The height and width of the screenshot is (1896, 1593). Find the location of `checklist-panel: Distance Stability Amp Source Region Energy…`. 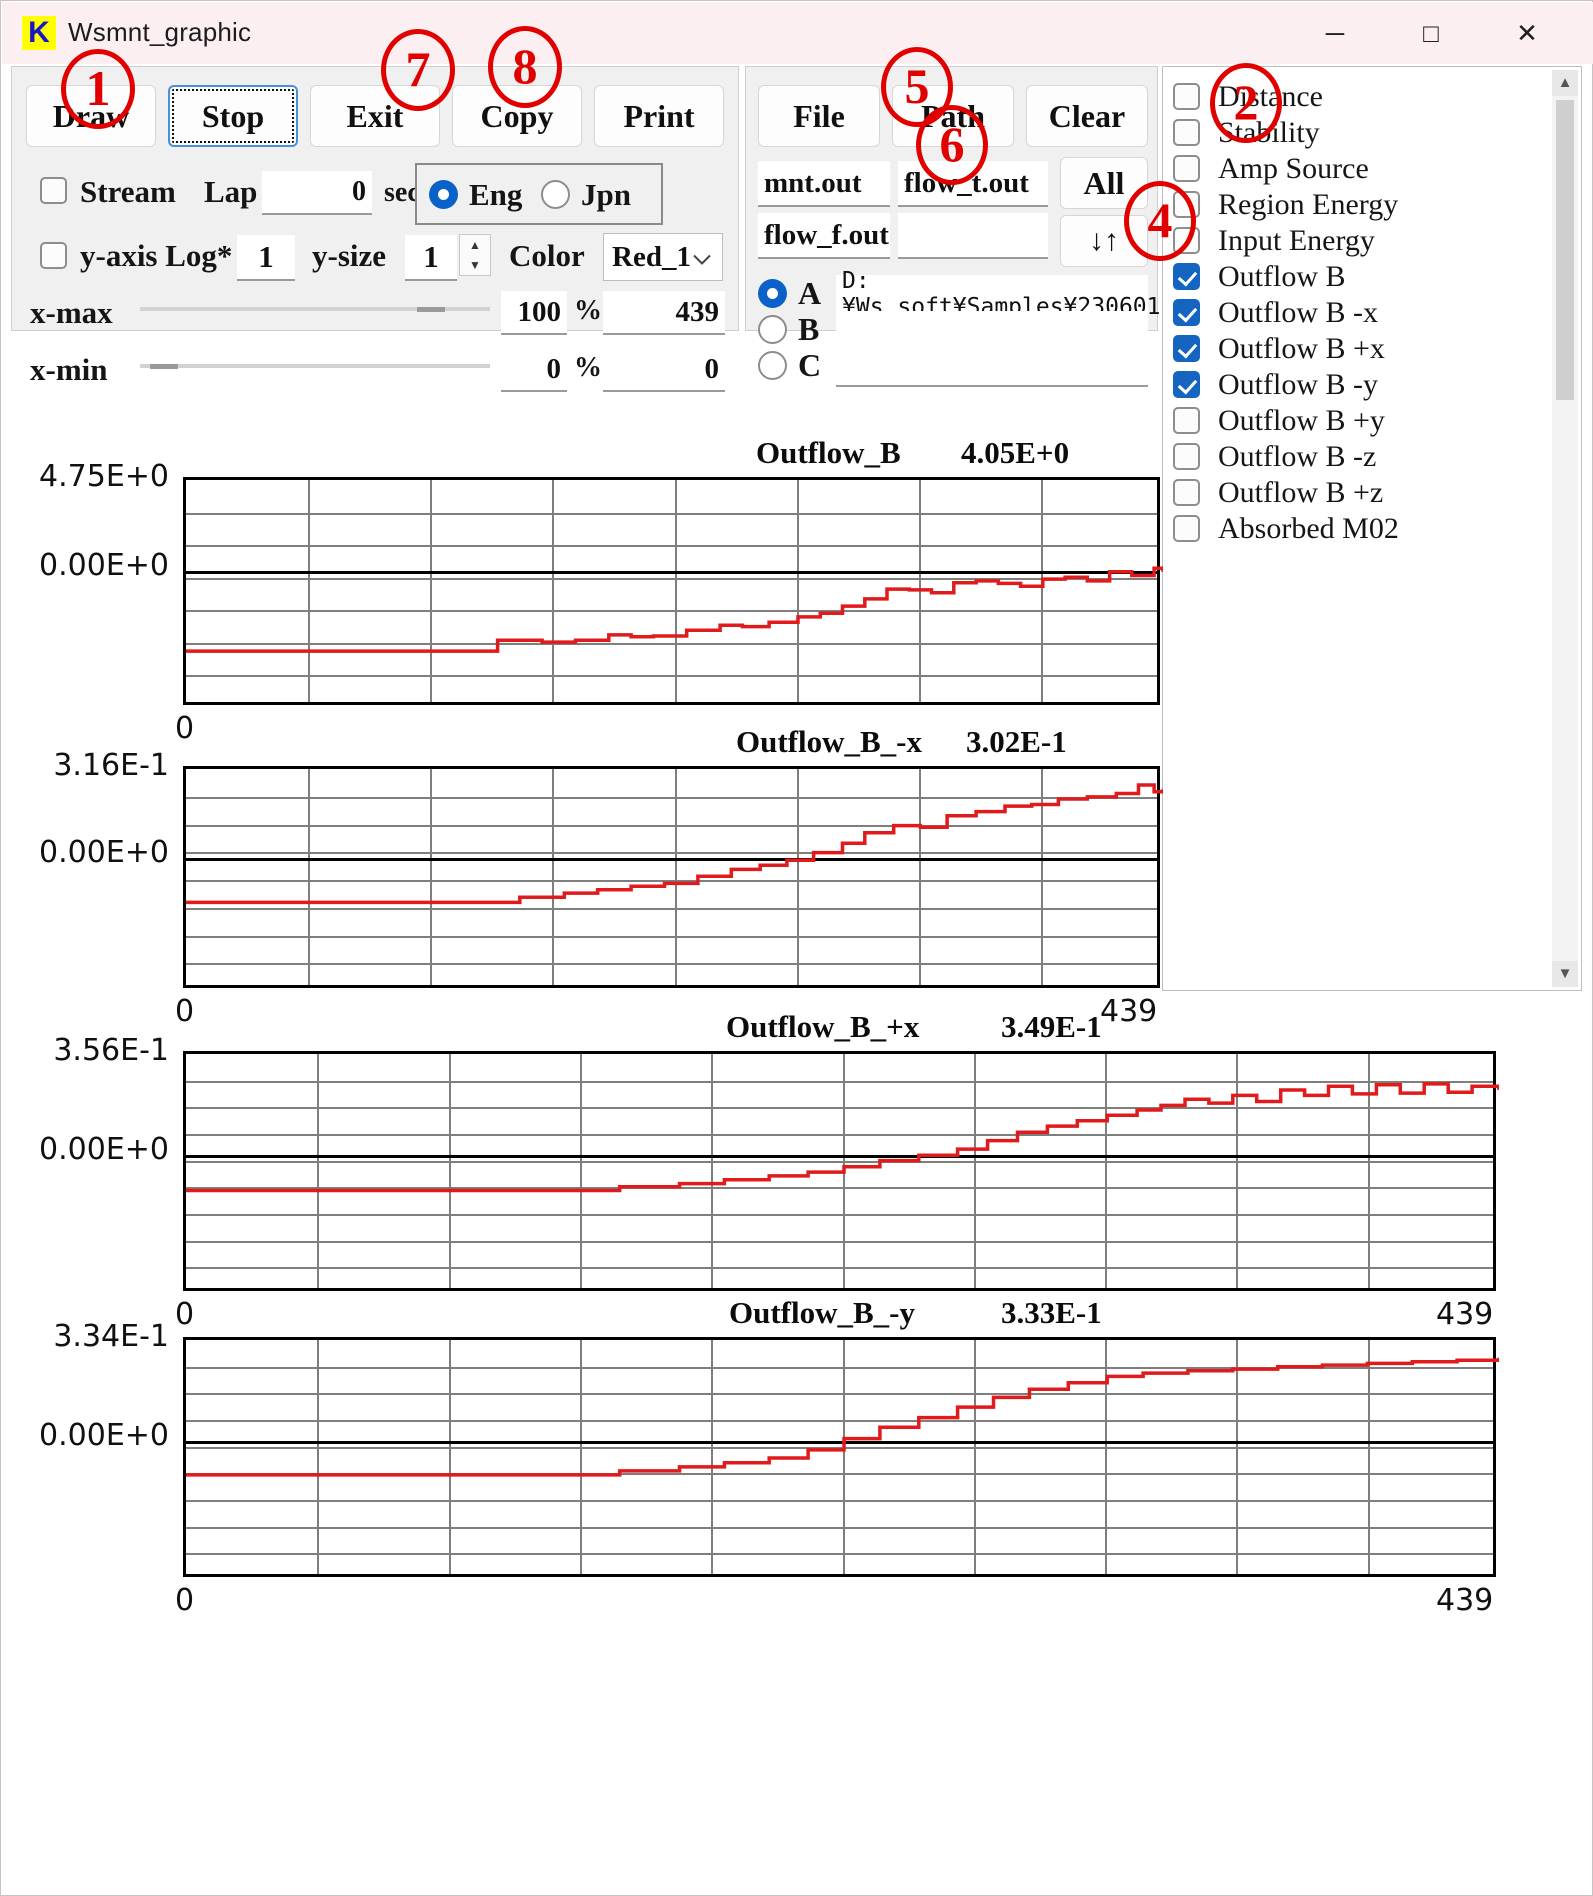

checklist-panel: Distance Stability Amp Source Region Energy… is located at coordinates (1372, 528).